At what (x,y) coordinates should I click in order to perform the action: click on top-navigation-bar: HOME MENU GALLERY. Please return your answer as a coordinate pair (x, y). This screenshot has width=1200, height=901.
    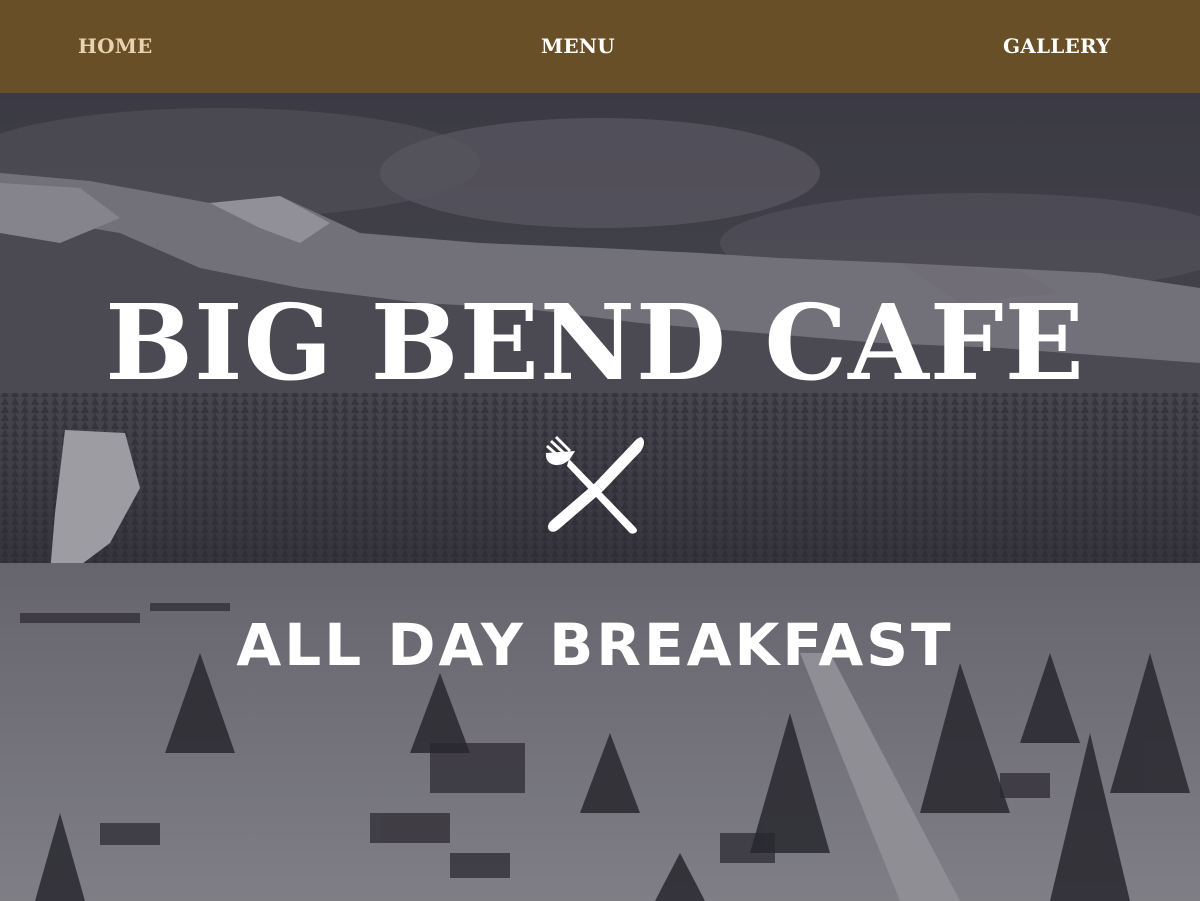
    Looking at the image, I should click on (600, 46).